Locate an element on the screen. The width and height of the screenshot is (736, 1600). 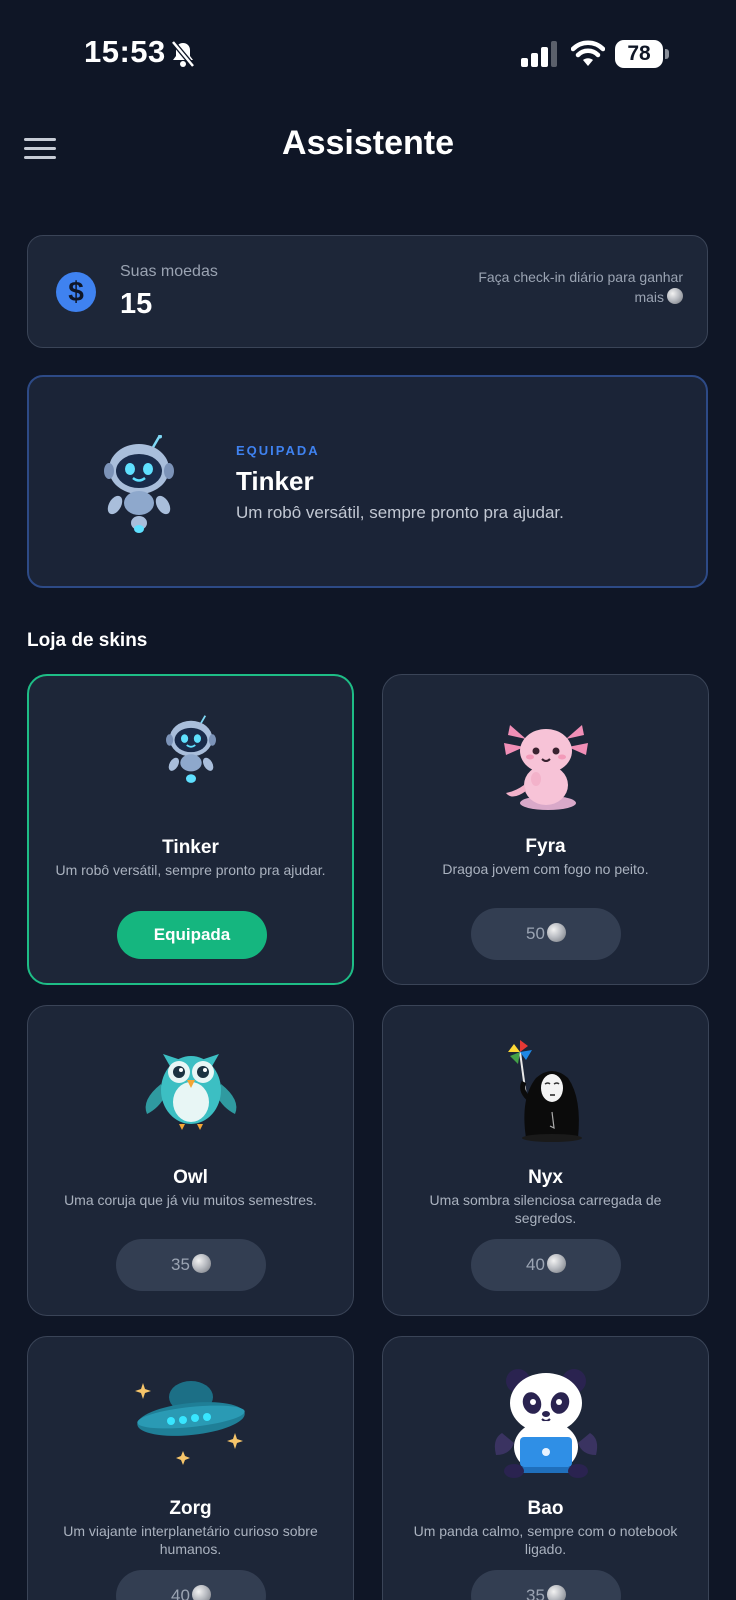
skin-name: Owl is located at coordinates (190, 1177).